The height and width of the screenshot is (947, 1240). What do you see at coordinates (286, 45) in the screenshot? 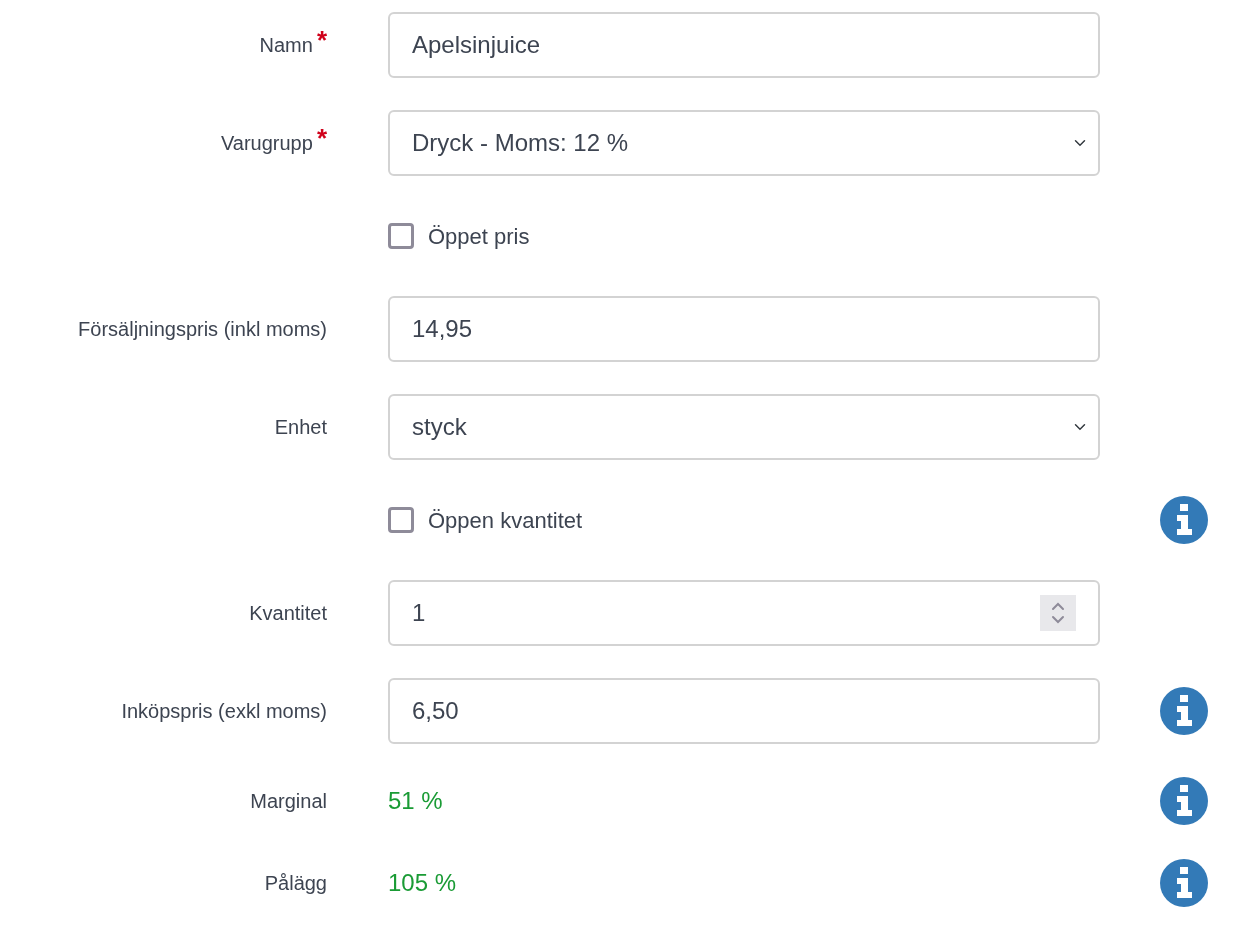
I see `field-label: Namn` at bounding box center [286, 45].